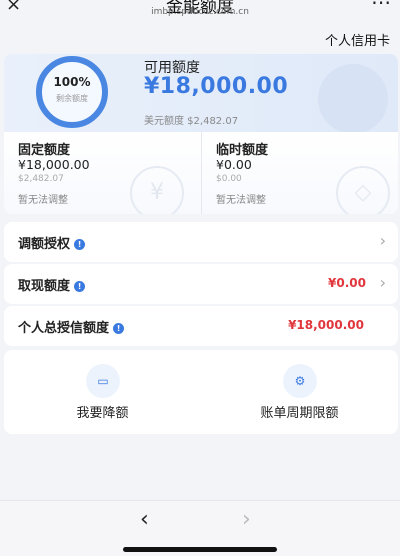  Describe the element at coordinates (216, 86) in the screenshot. I see `available-value: ¥18,000.00` at that location.